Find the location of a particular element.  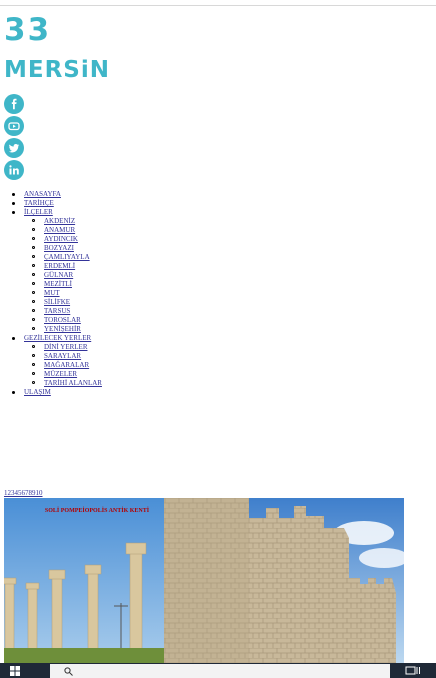

nav-item: İLÇELER is located at coordinates (218, 212).